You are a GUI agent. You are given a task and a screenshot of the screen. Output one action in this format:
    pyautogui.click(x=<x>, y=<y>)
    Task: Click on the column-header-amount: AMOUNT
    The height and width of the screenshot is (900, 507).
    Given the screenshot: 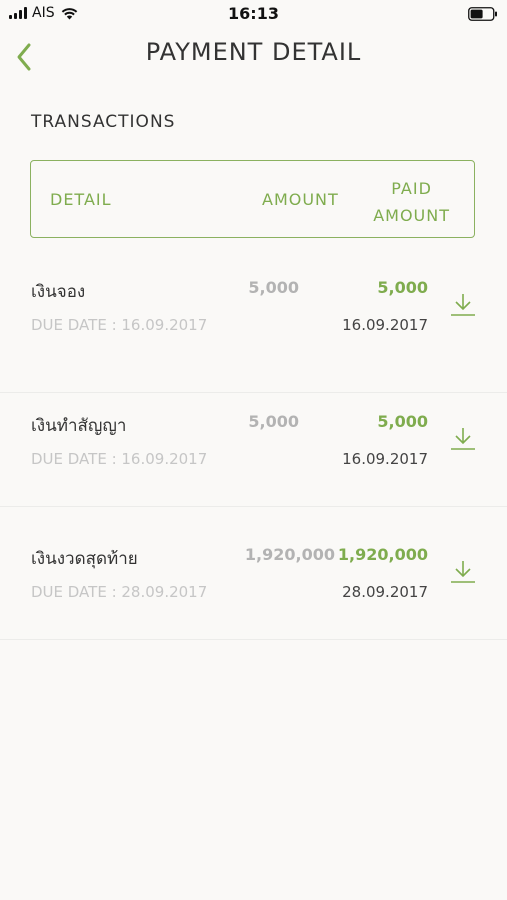 What is the action you would take?
    pyautogui.click(x=300, y=199)
    